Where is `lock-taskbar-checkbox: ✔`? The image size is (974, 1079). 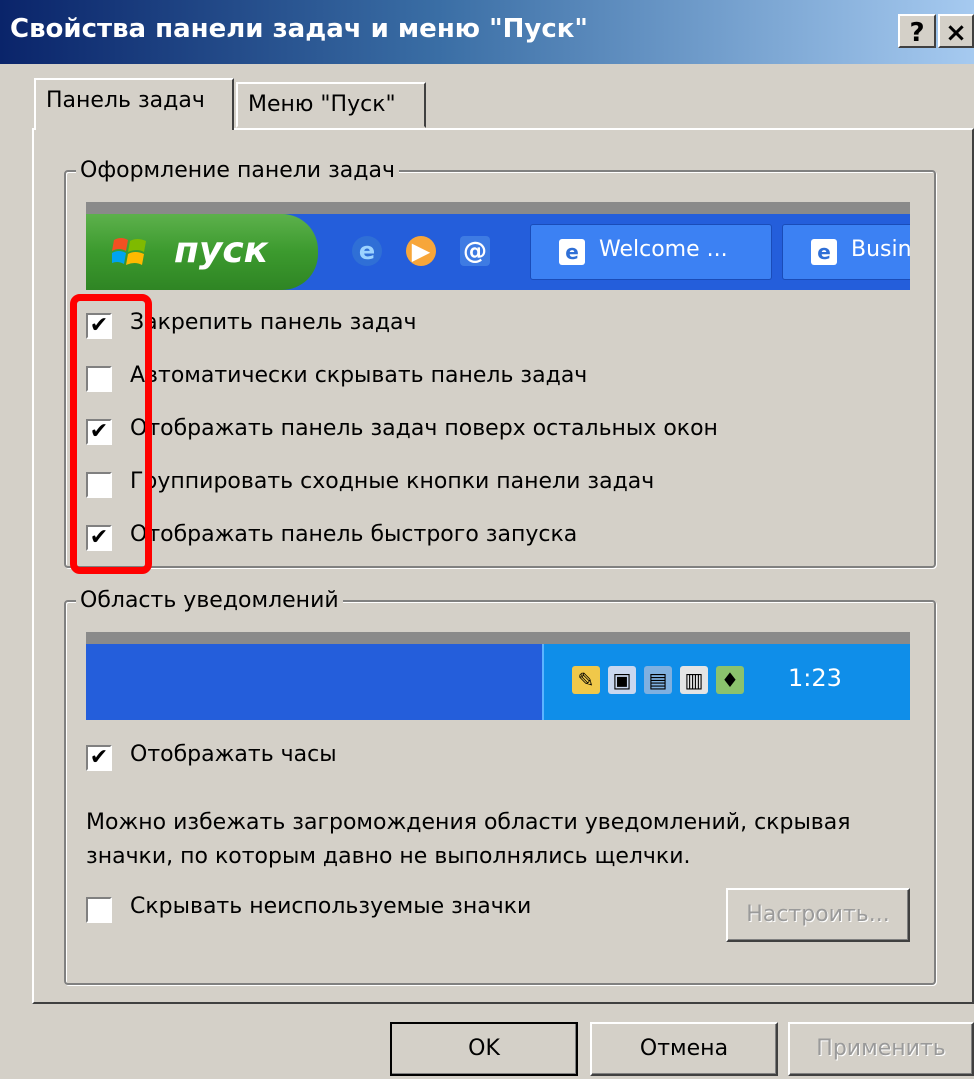
lock-taskbar-checkbox: ✔ is located at coordinates (99, 326).